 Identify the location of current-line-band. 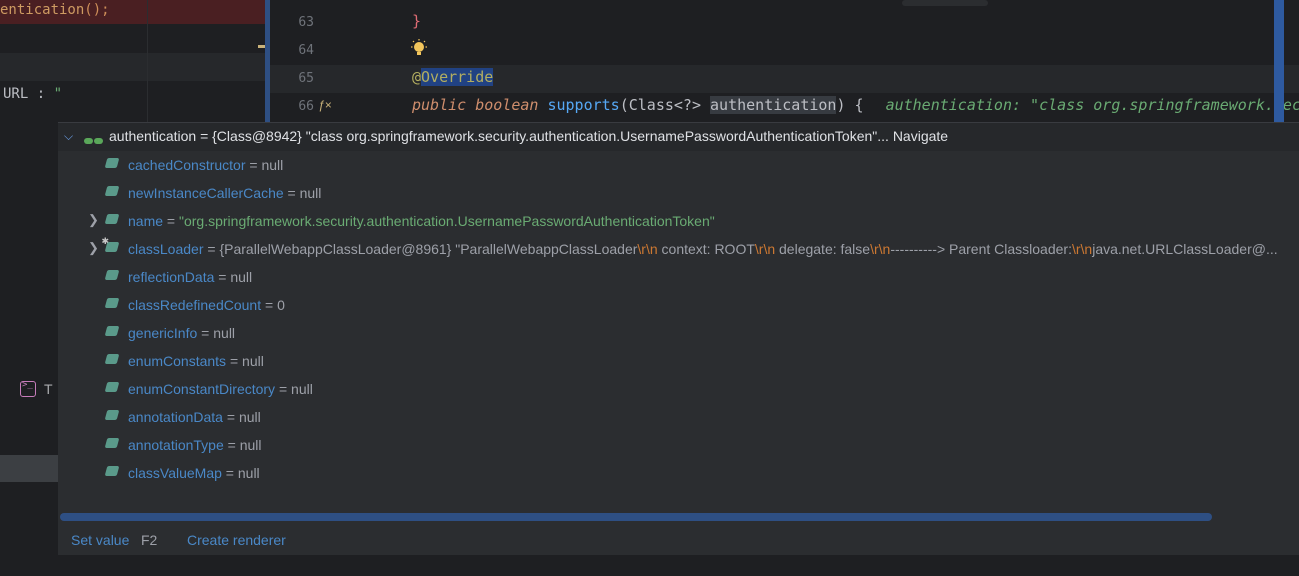
(135, 67).